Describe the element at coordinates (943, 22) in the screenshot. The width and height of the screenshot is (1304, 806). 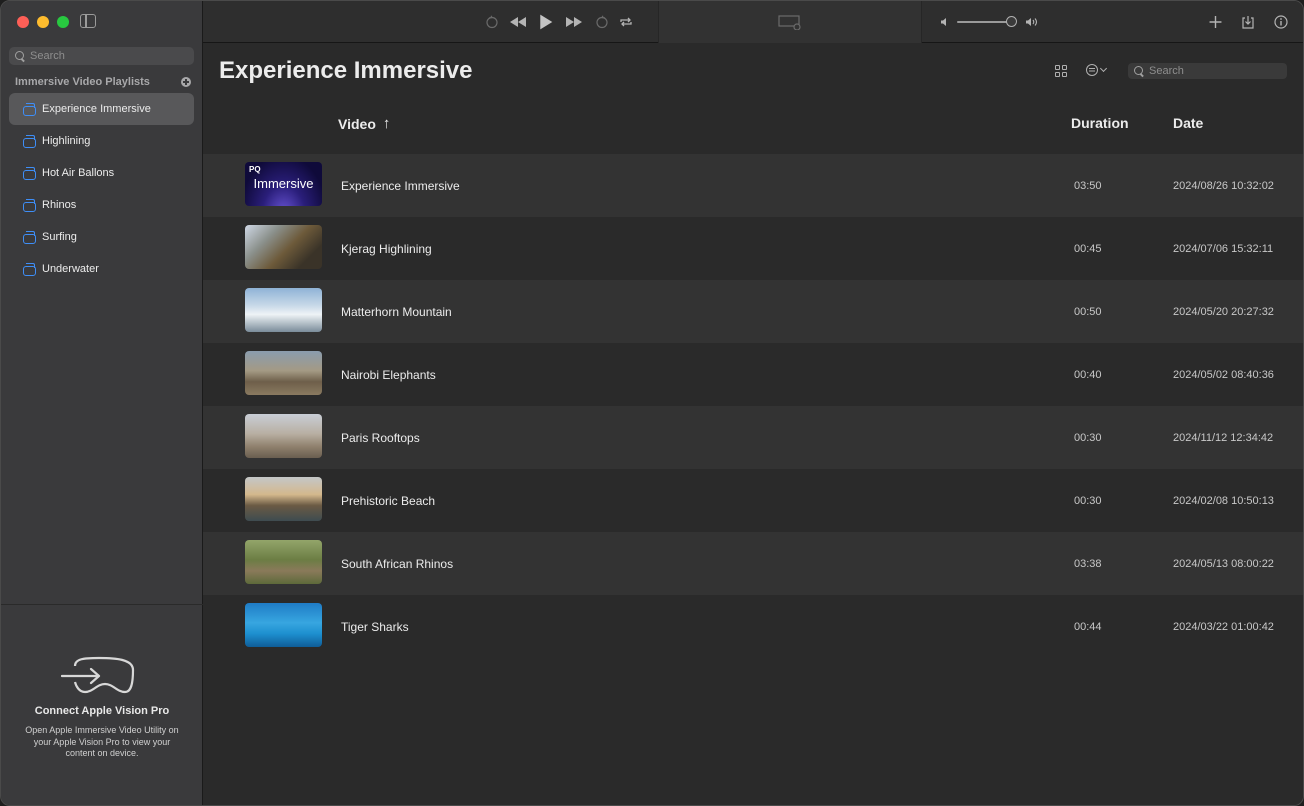
I see `volume-low-icon` at that location.